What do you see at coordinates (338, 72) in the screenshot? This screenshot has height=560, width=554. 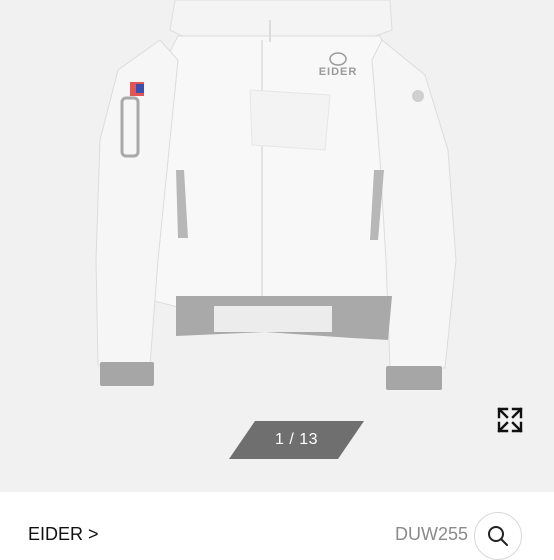 I see `jacket-logo: EIDER` at bounding box center [338, 72].